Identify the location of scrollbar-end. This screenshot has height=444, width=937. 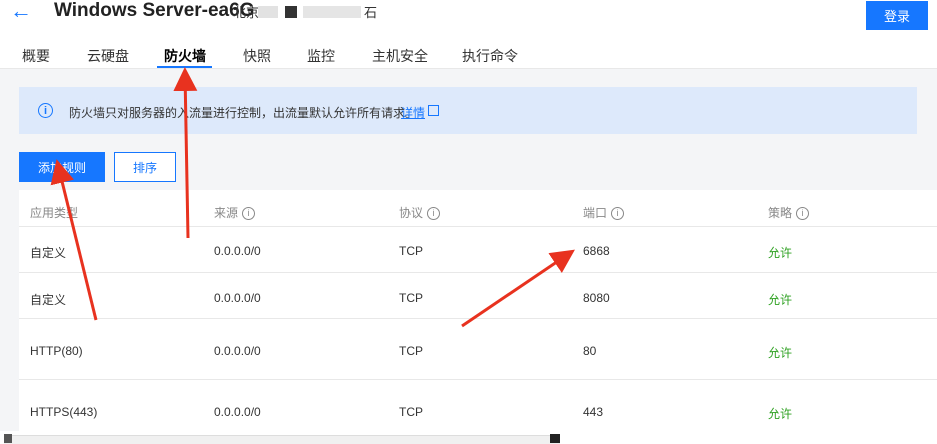
(555, 438).